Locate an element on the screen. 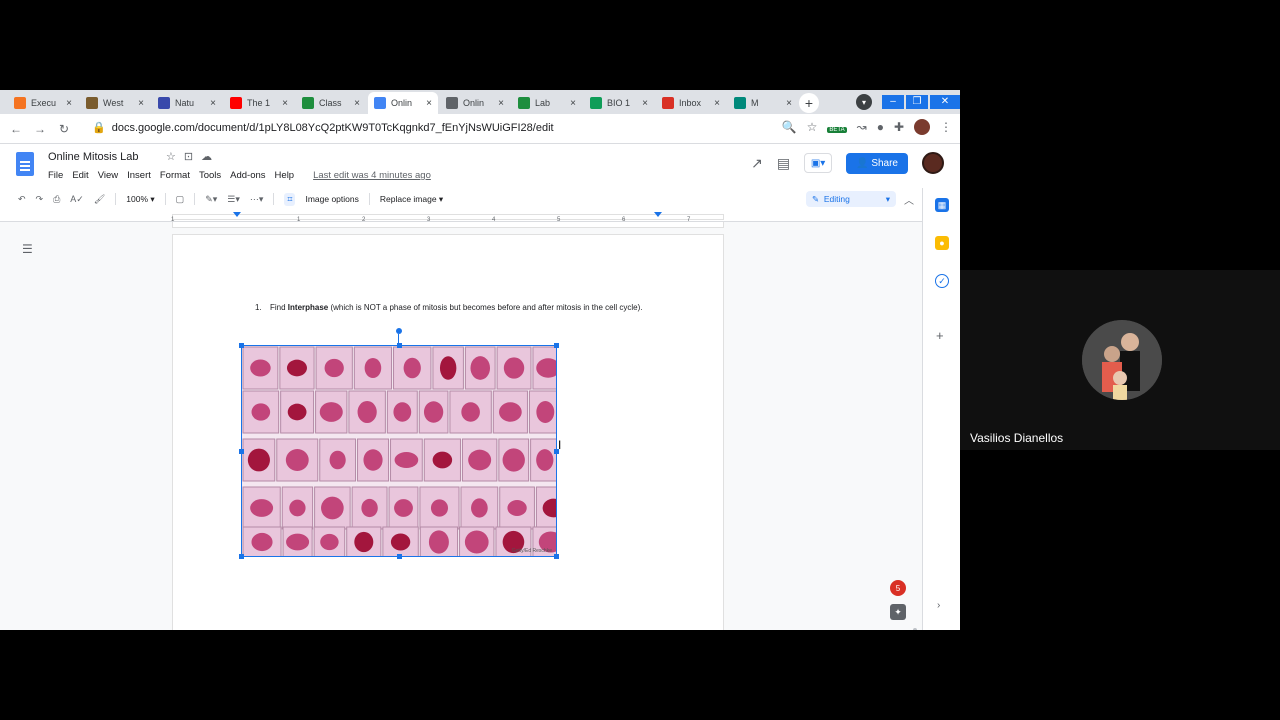 The height and width of the screenshot is (720, 1280). new-tab-button: + is located at coordinates (809, 103).